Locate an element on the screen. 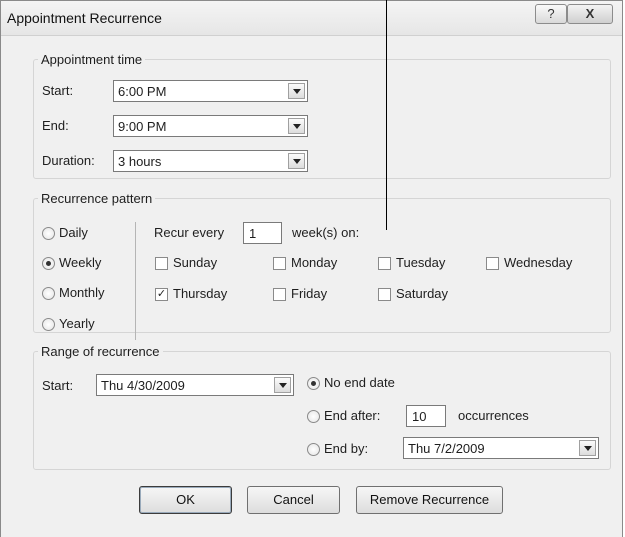  duration-value: 3 hours is located at coordinates (140, 161).